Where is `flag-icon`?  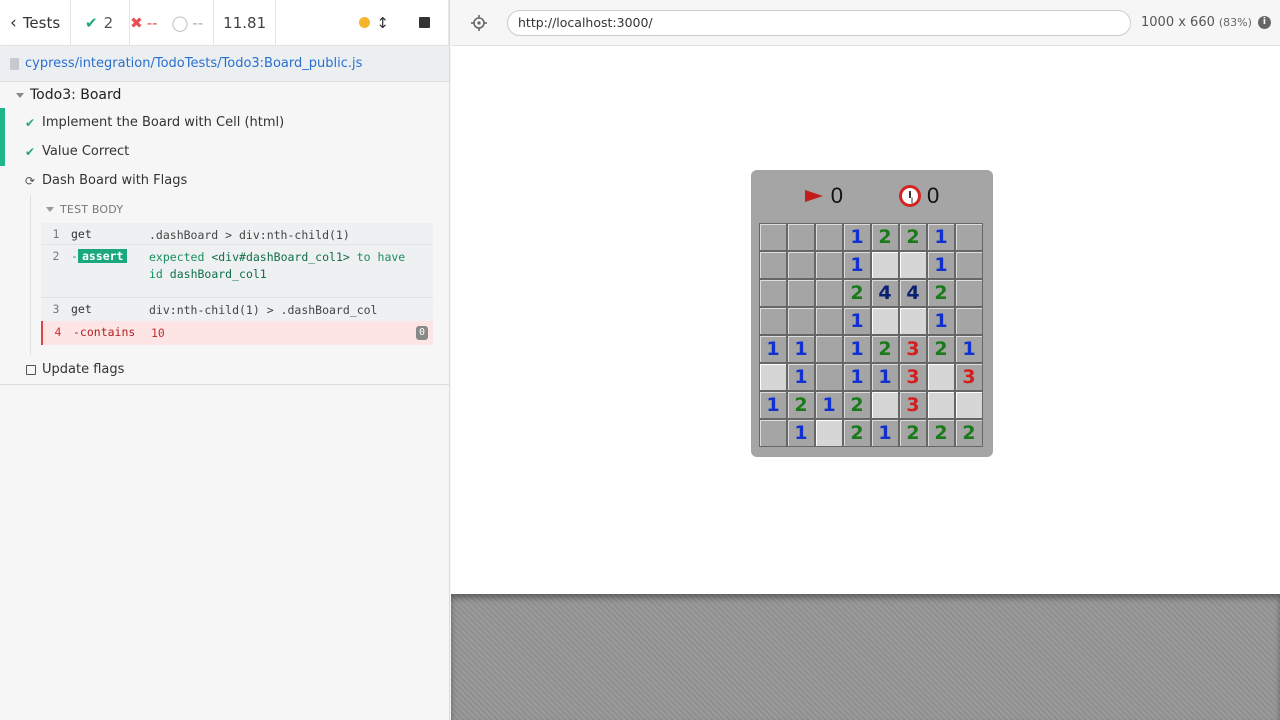 flag-icon is located at coordinates (815, 196).